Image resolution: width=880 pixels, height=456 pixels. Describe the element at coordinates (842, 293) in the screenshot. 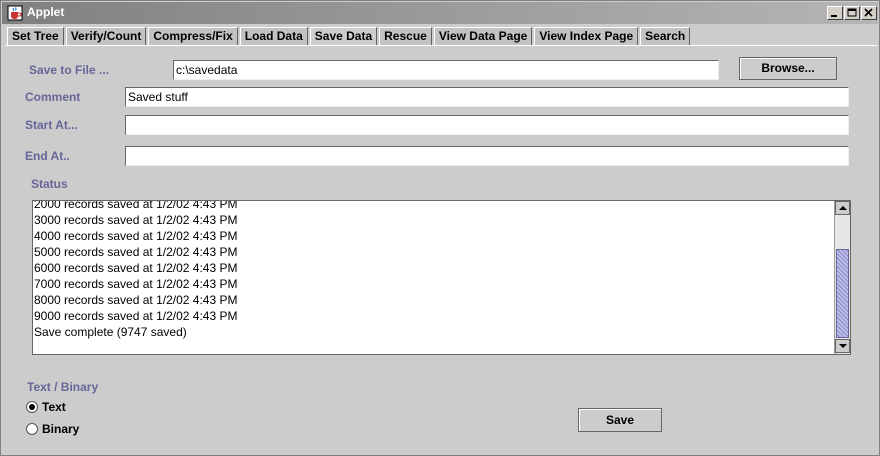

I see `scroll-thumb` at that location.